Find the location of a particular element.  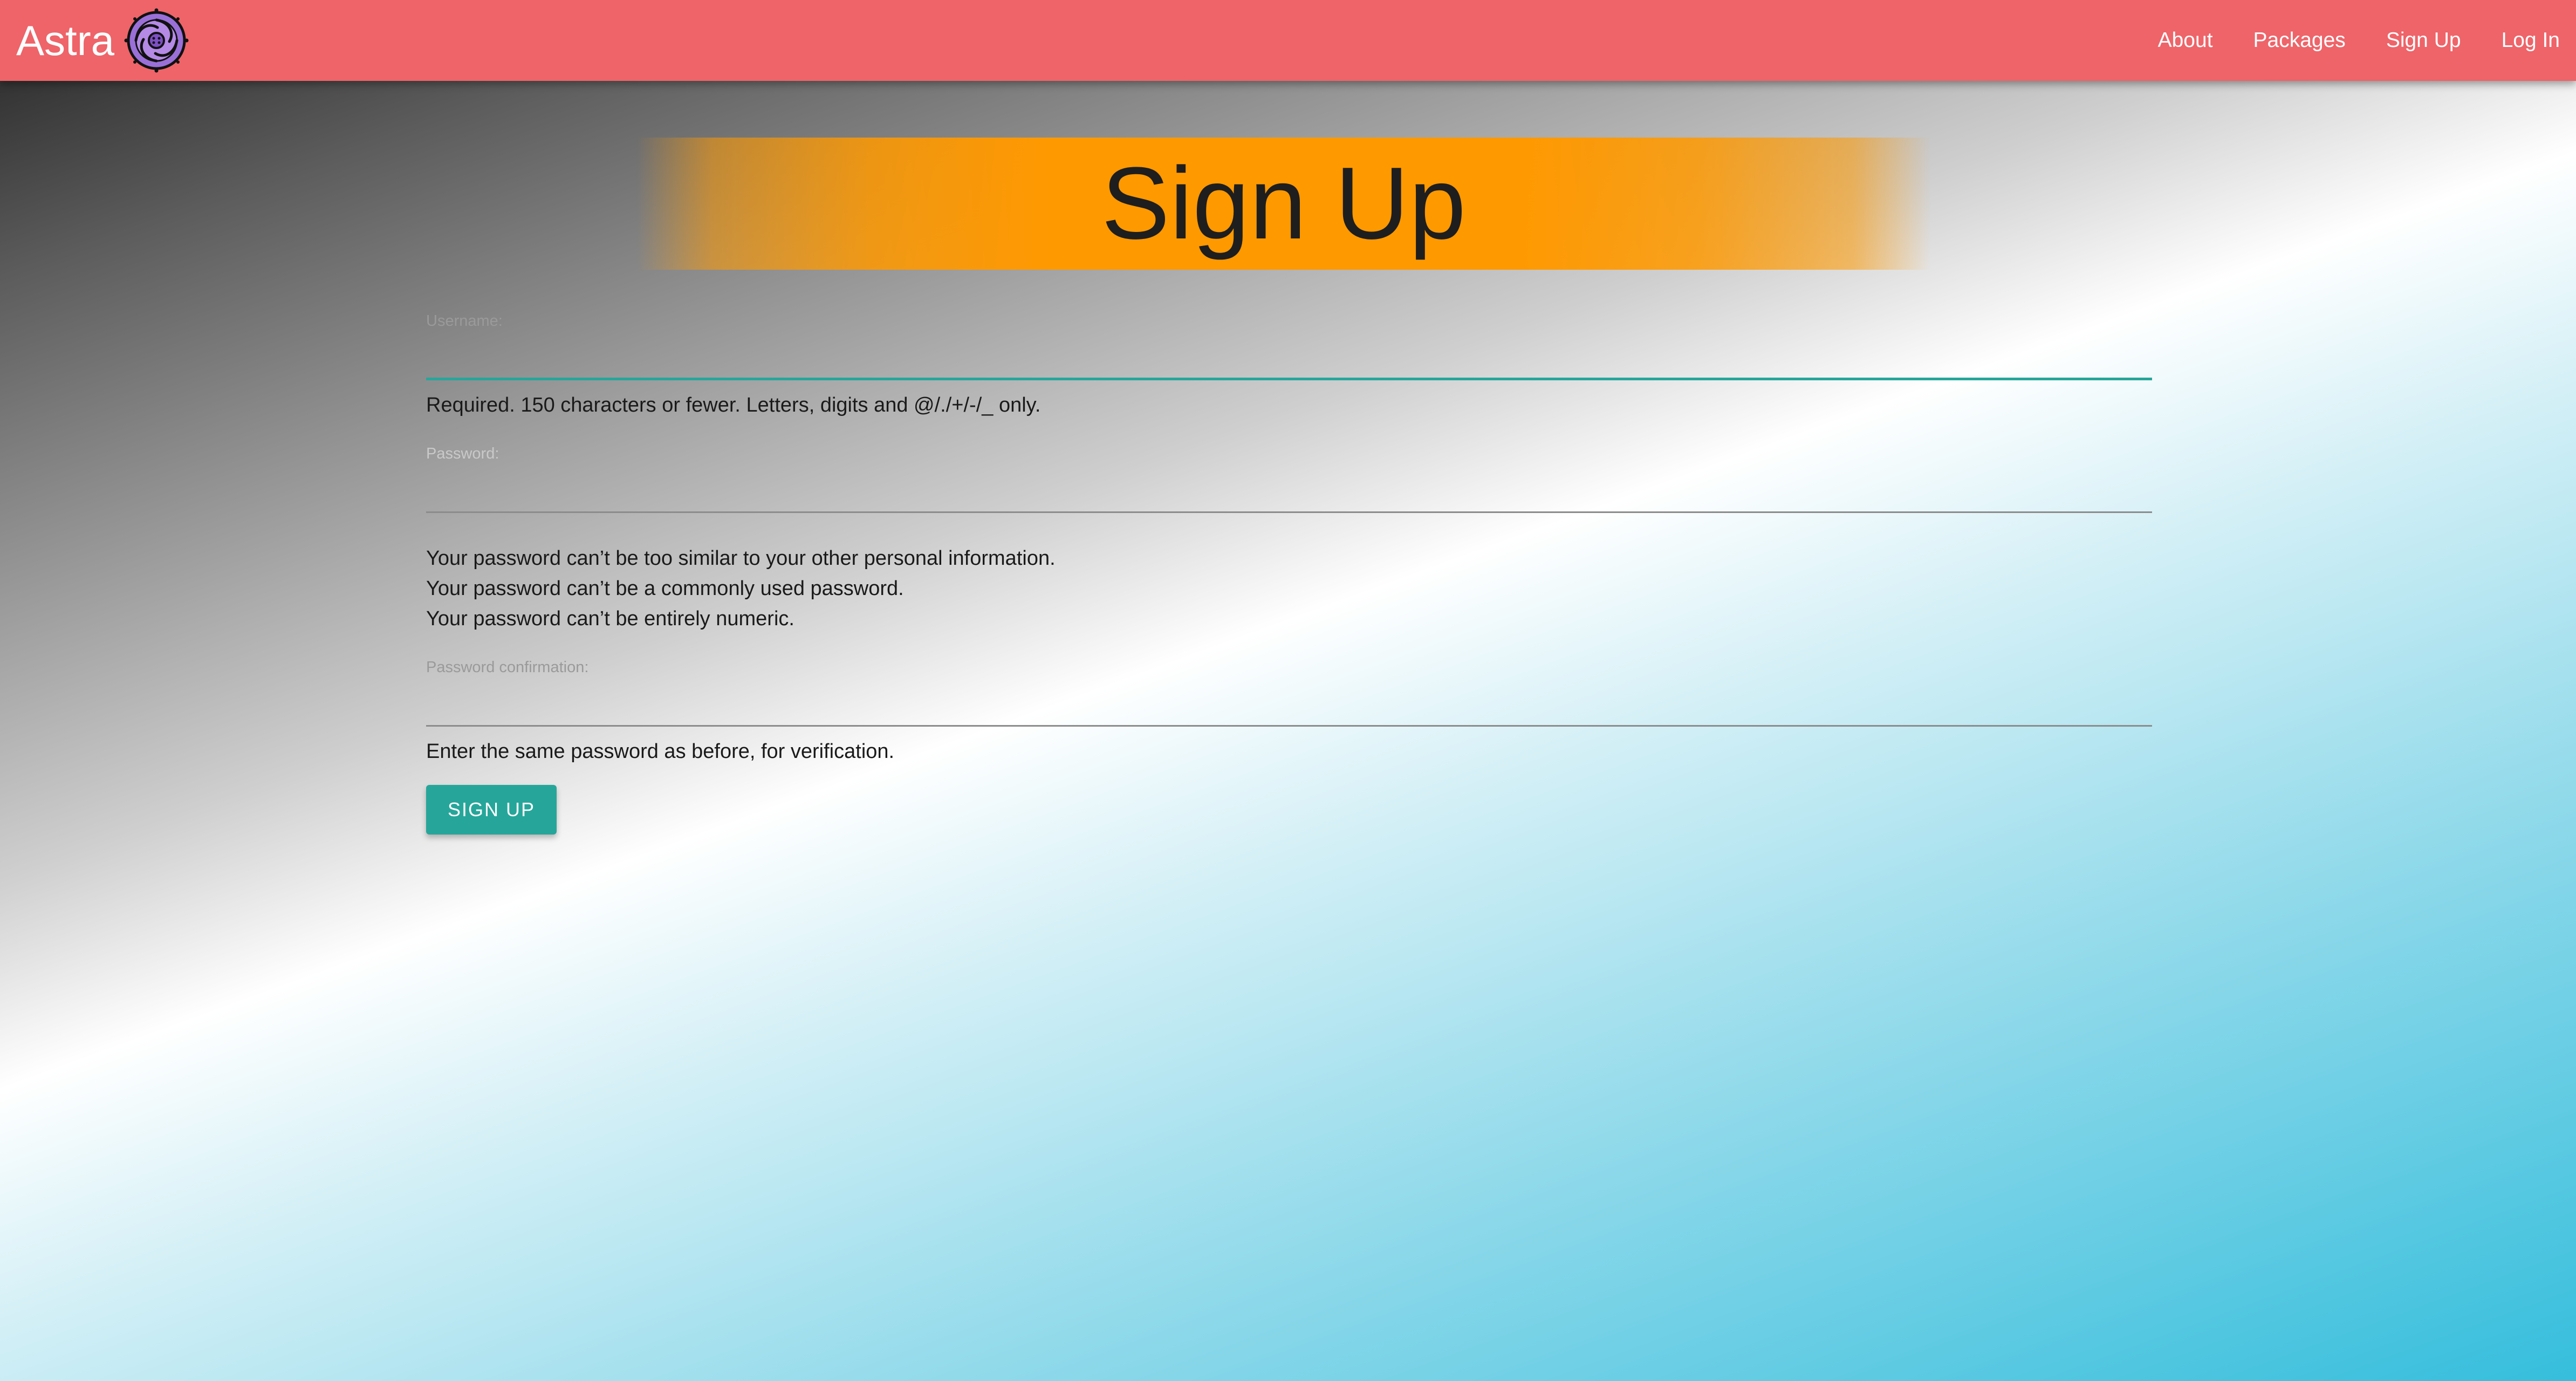

username-input is located at coordinates (1289, 356).